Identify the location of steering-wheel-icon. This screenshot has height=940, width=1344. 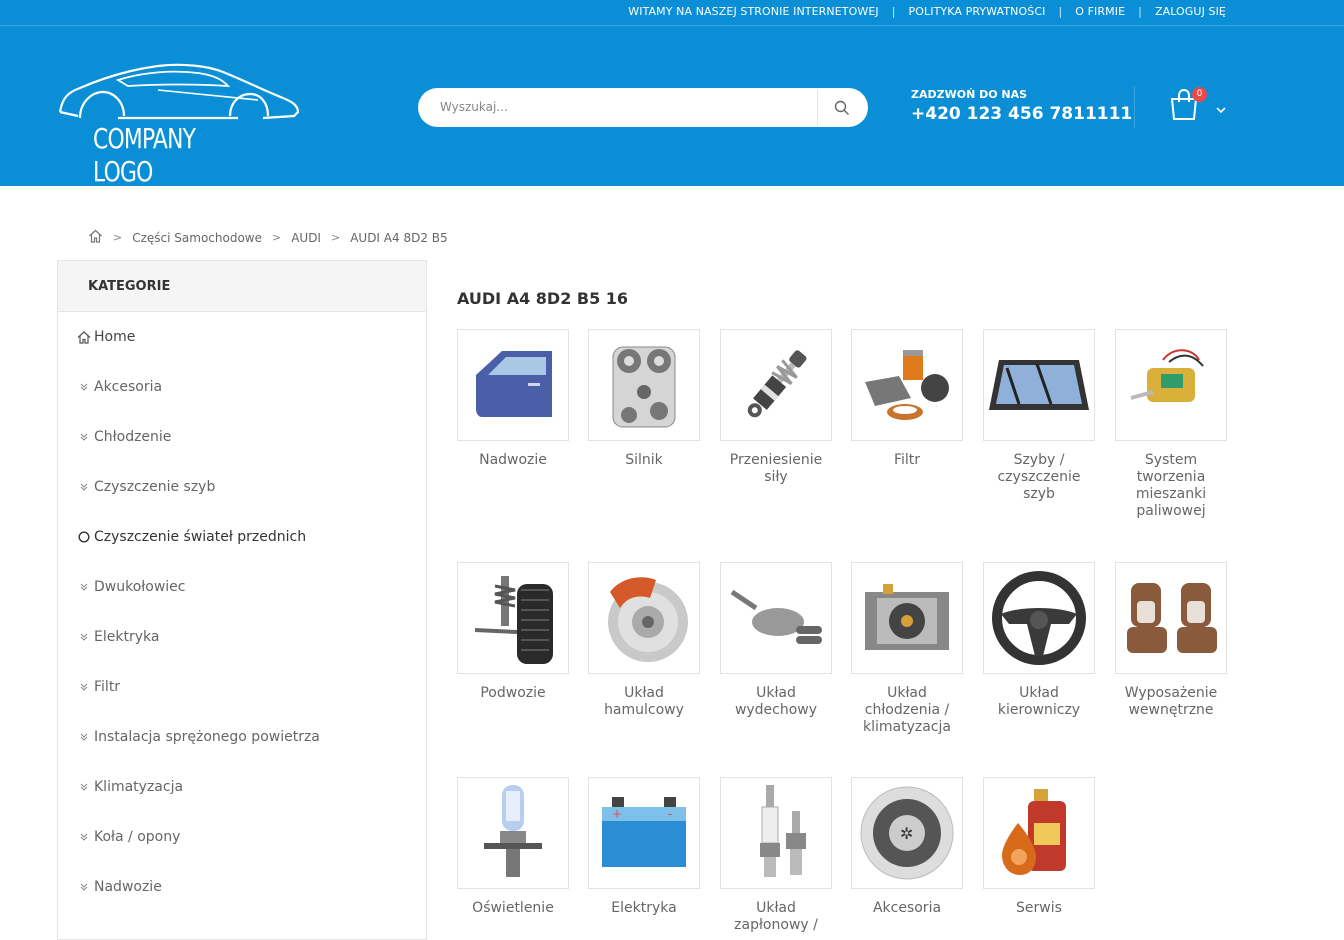
(1039, 618).